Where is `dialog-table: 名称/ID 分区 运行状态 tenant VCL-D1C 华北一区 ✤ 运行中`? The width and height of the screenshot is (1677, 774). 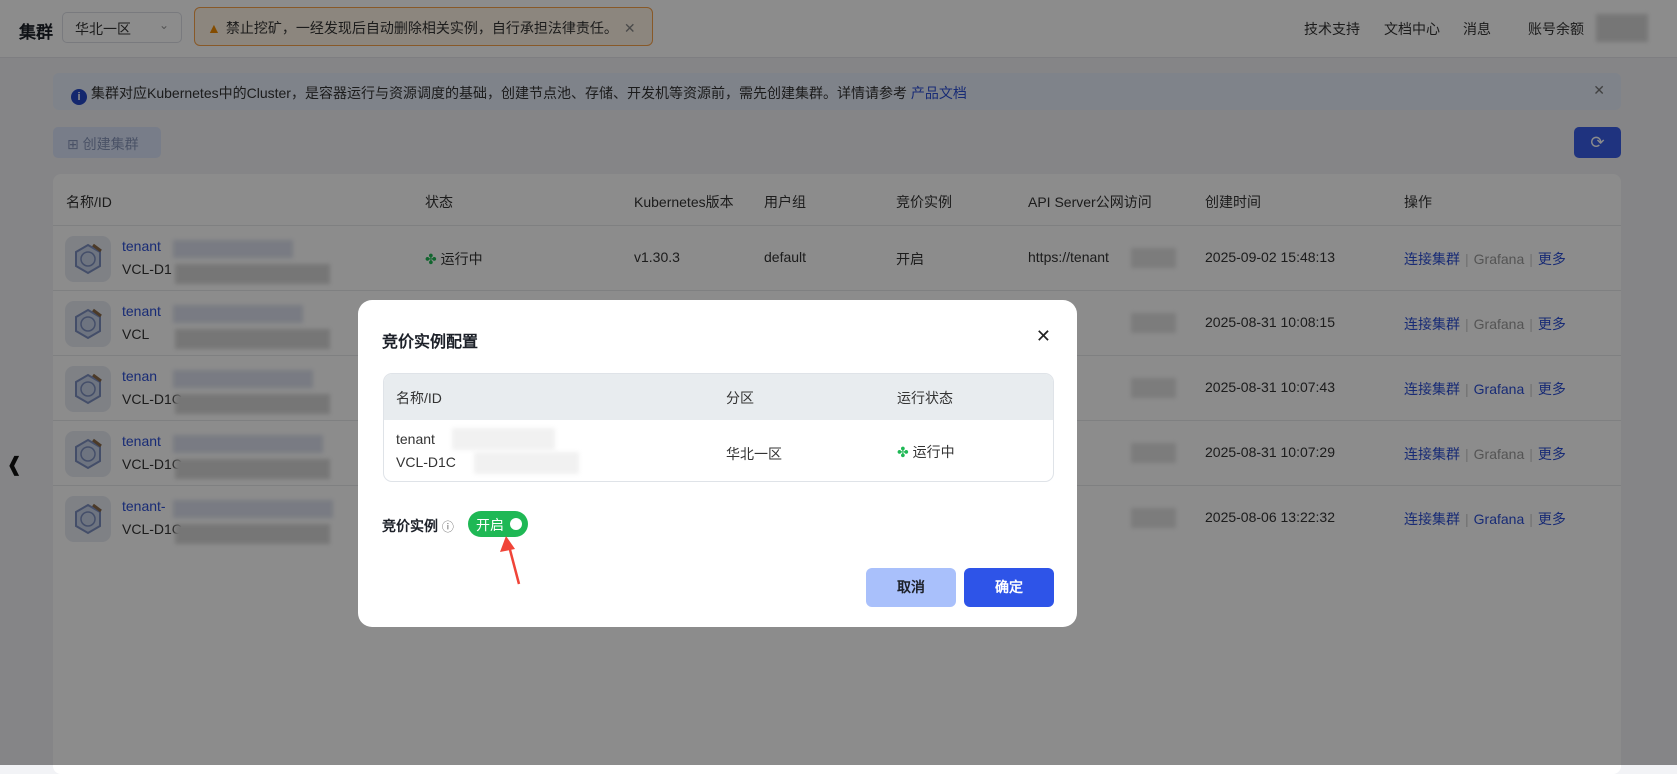
dialog-table: 名称/ID 分区 运行状态 tenant VCL-D1C 华北一区 ✤ 运行中 is located at coordinates (718, 427).